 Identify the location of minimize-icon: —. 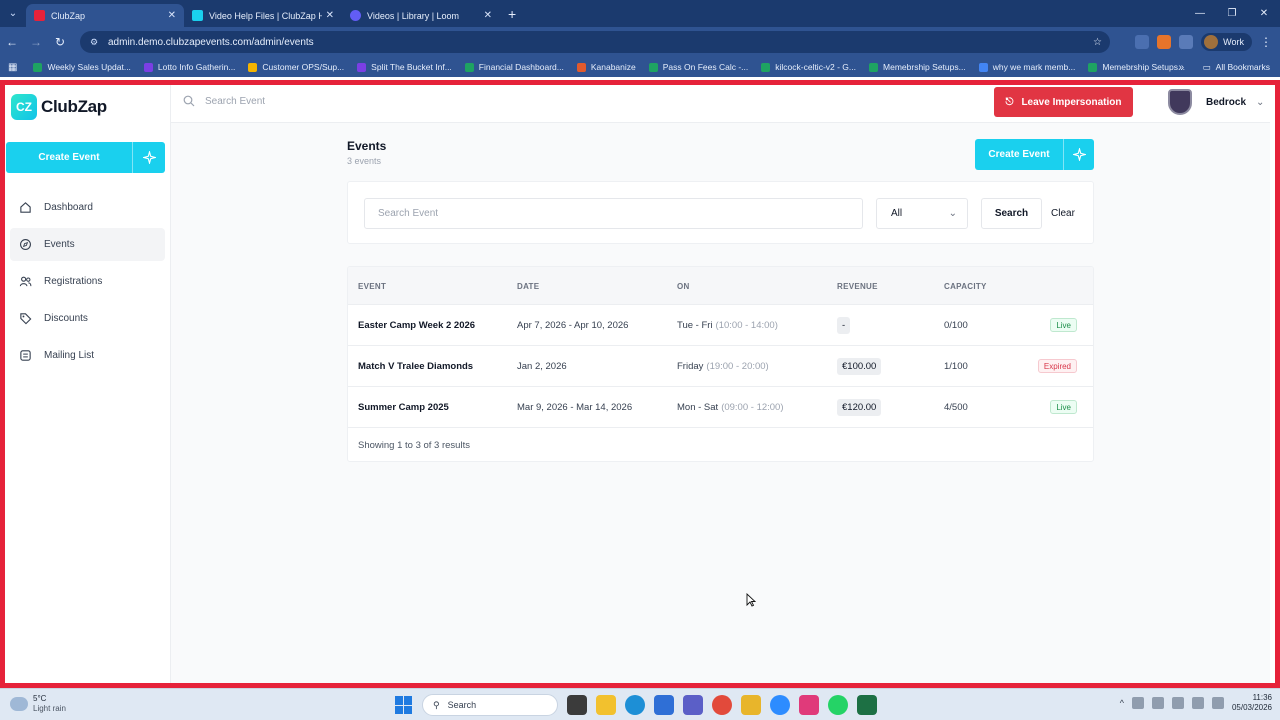
(1200, 13).